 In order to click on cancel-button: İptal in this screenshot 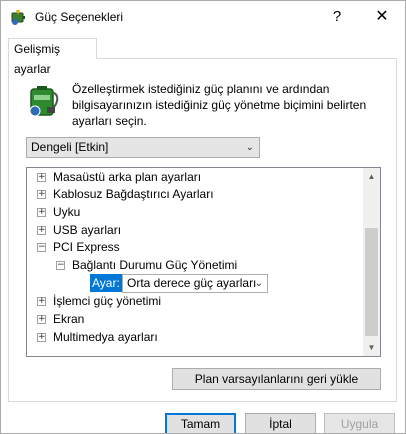, I will do `click(280, 423)`.